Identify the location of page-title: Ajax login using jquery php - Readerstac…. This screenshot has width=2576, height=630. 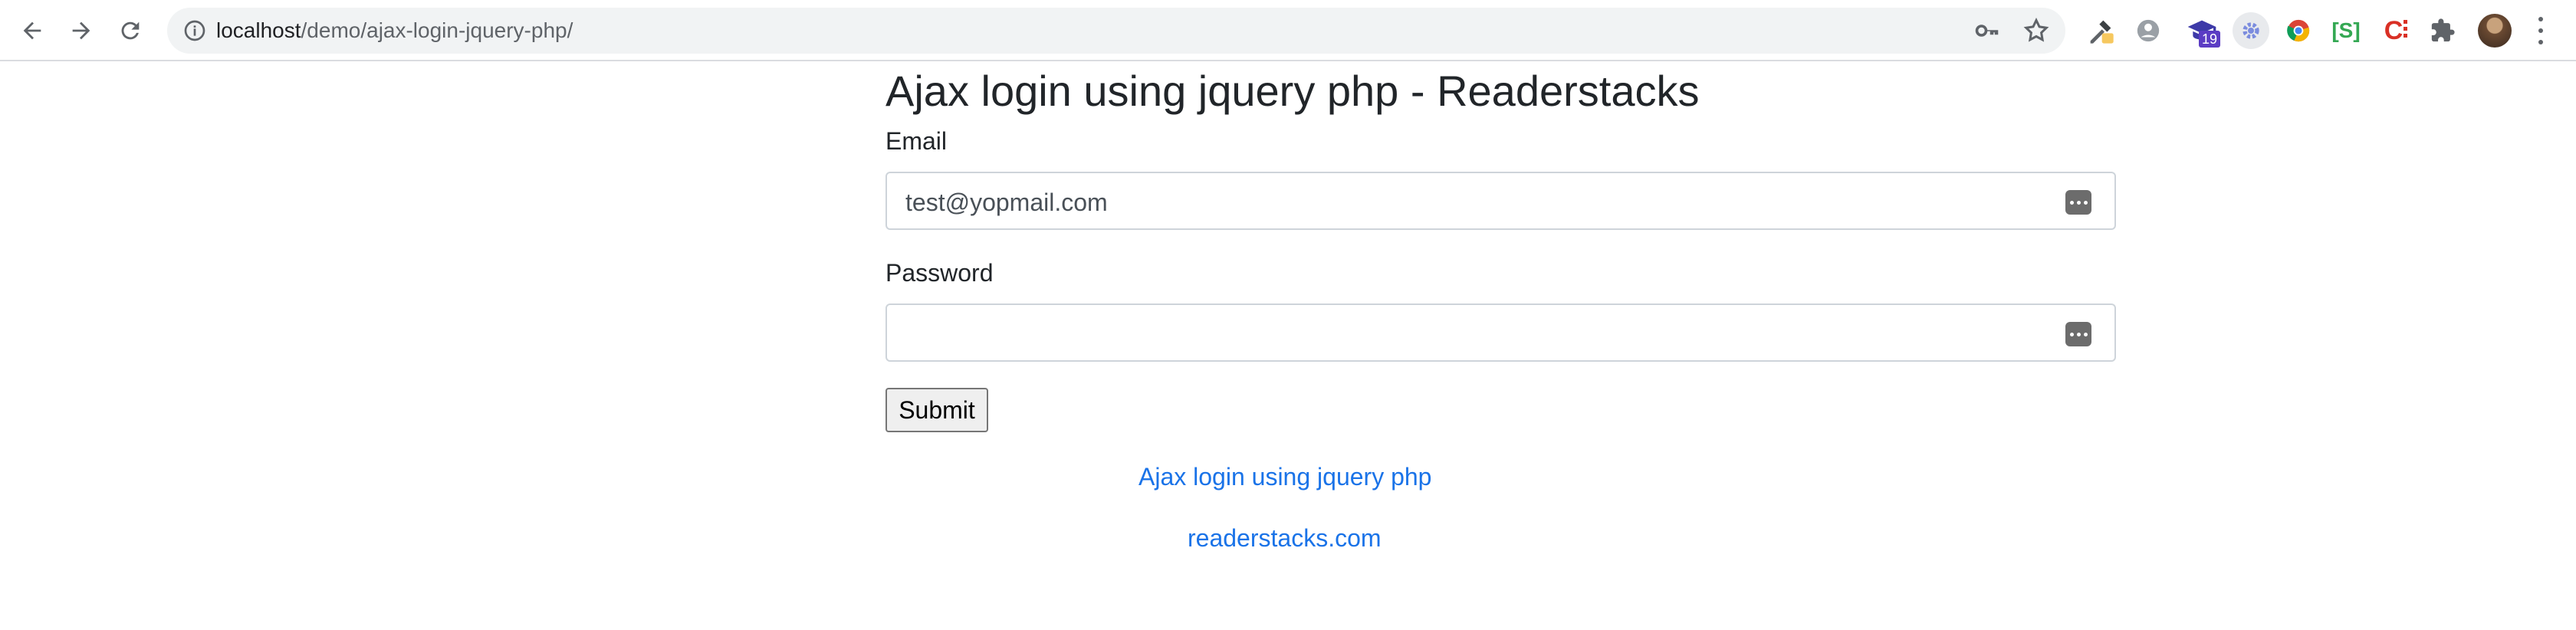
(1293, 91).